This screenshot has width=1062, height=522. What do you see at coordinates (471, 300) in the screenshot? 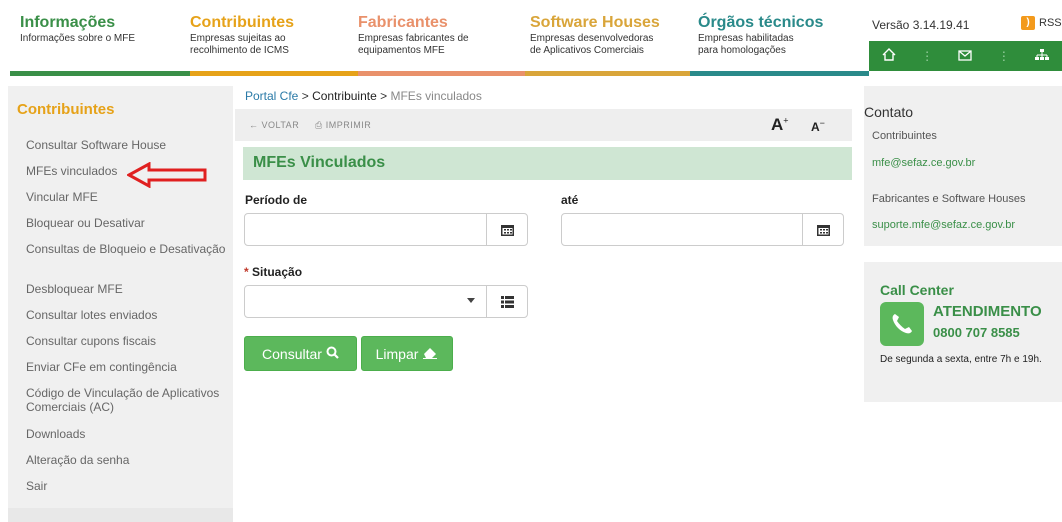
I see `chevron-down-icon` at bounding box center [471, 300].